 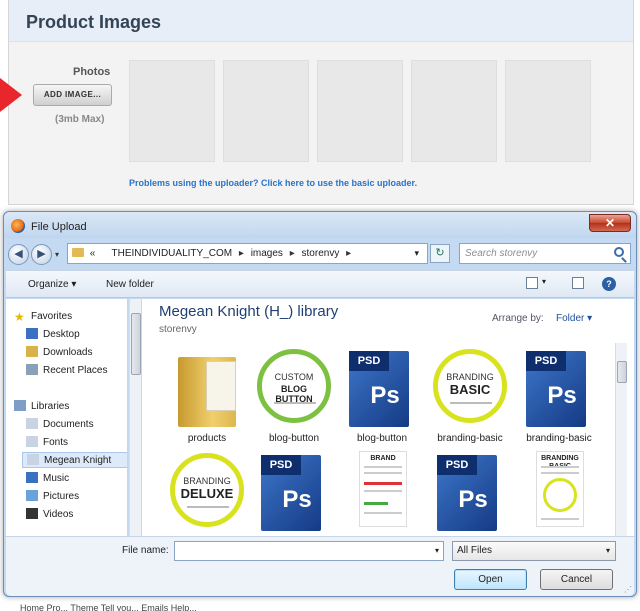 What do you see at coordinates (11, 95) in the screenshot?
I see `red-arrow-icon` at bounding box center [11, 95].